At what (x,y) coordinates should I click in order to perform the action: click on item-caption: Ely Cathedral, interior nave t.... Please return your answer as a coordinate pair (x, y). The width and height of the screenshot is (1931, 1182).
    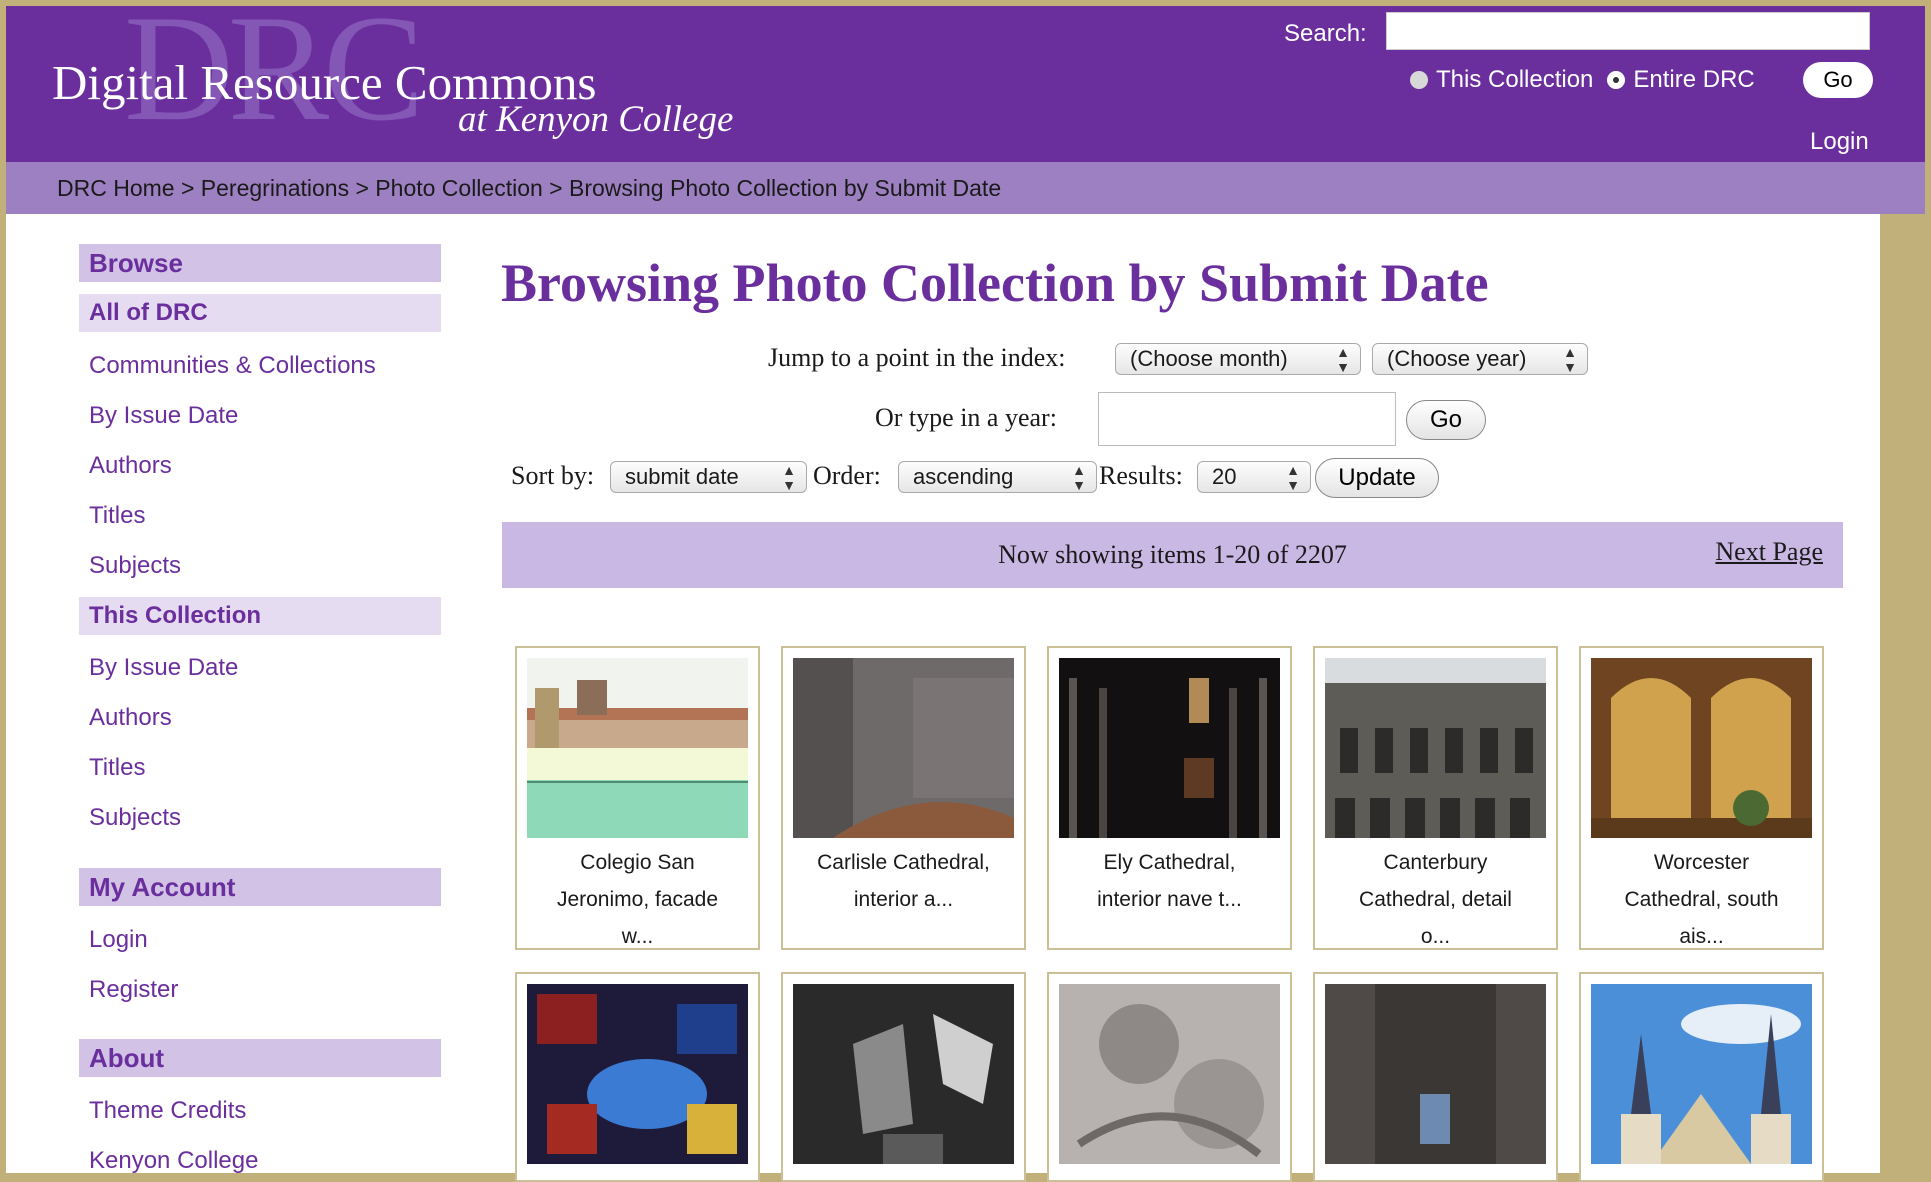
    Looking at the image, I should click on (1169, 881).